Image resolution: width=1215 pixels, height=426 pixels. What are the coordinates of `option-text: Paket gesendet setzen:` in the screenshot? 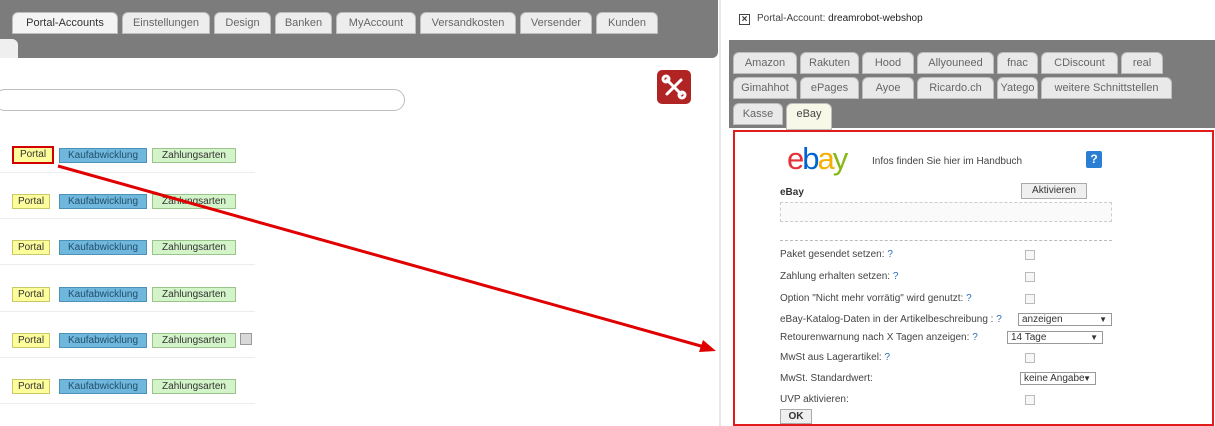 It's located at (832, 254).